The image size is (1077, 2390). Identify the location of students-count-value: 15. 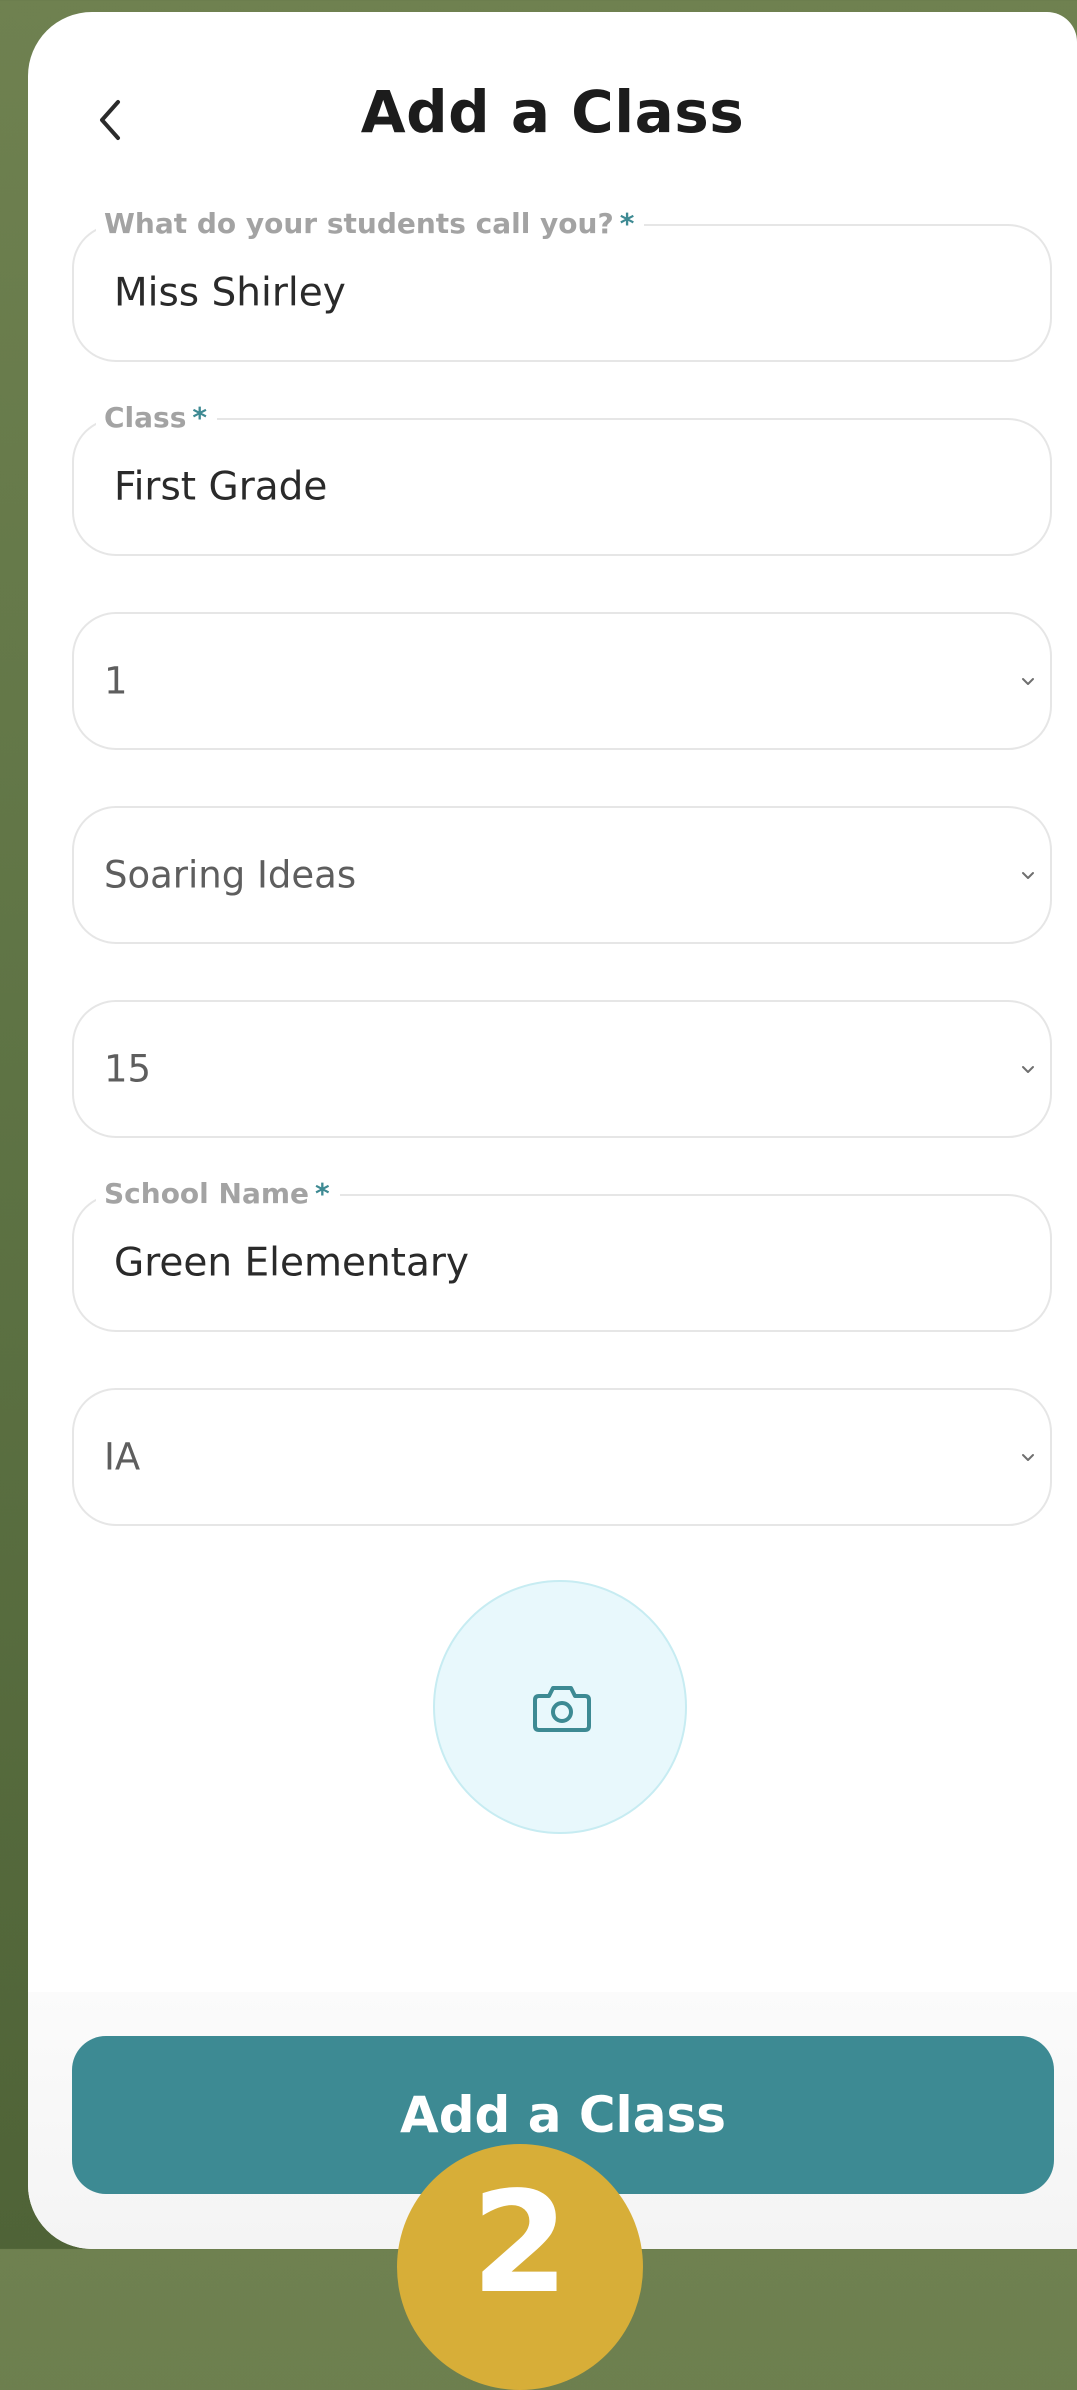
(128, 1069).